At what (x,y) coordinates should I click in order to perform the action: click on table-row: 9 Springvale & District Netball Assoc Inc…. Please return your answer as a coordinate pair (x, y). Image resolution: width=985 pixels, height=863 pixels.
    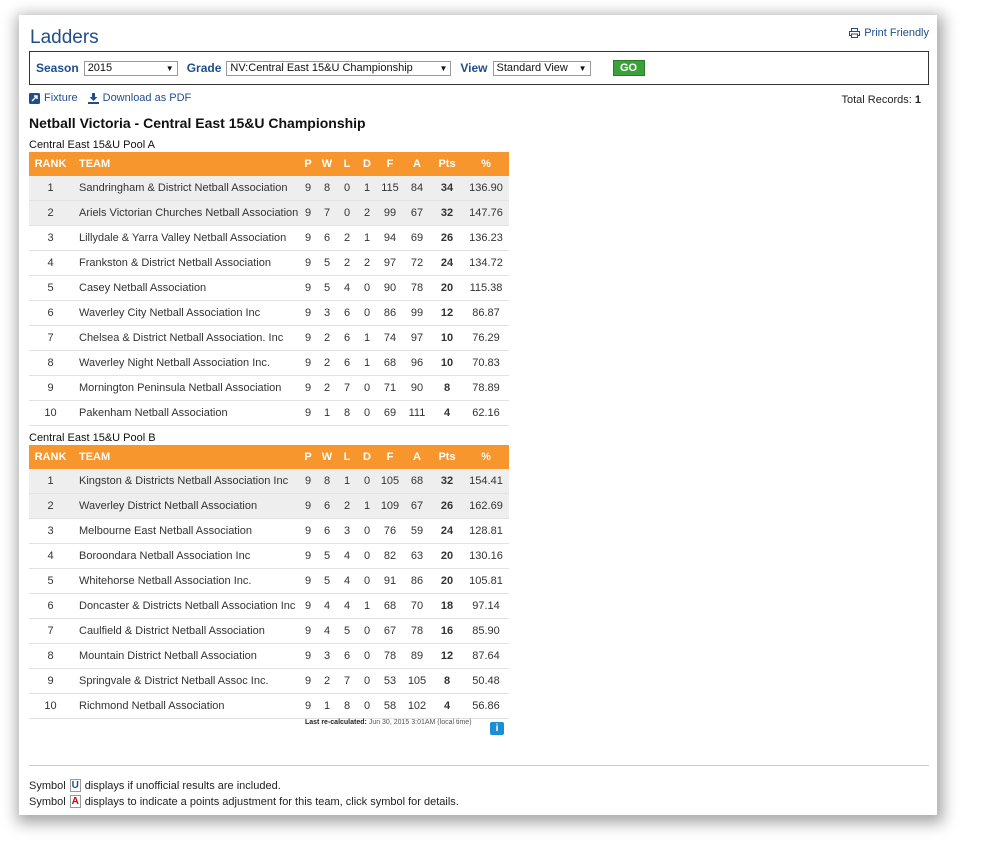
    Looking at the image, I should click on (269, 681).